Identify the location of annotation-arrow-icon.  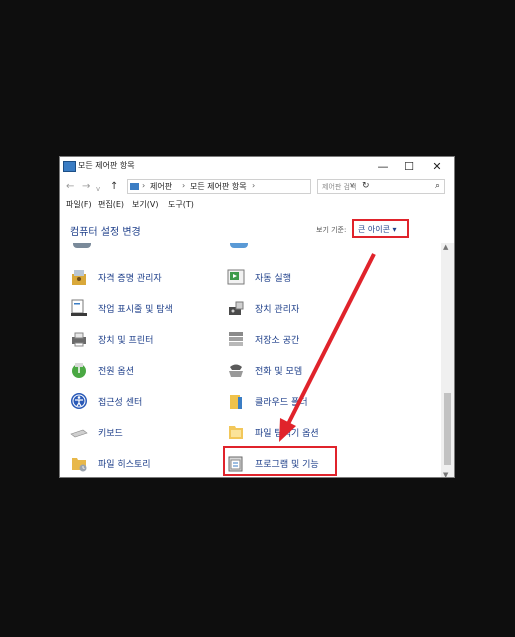
(327, 347).